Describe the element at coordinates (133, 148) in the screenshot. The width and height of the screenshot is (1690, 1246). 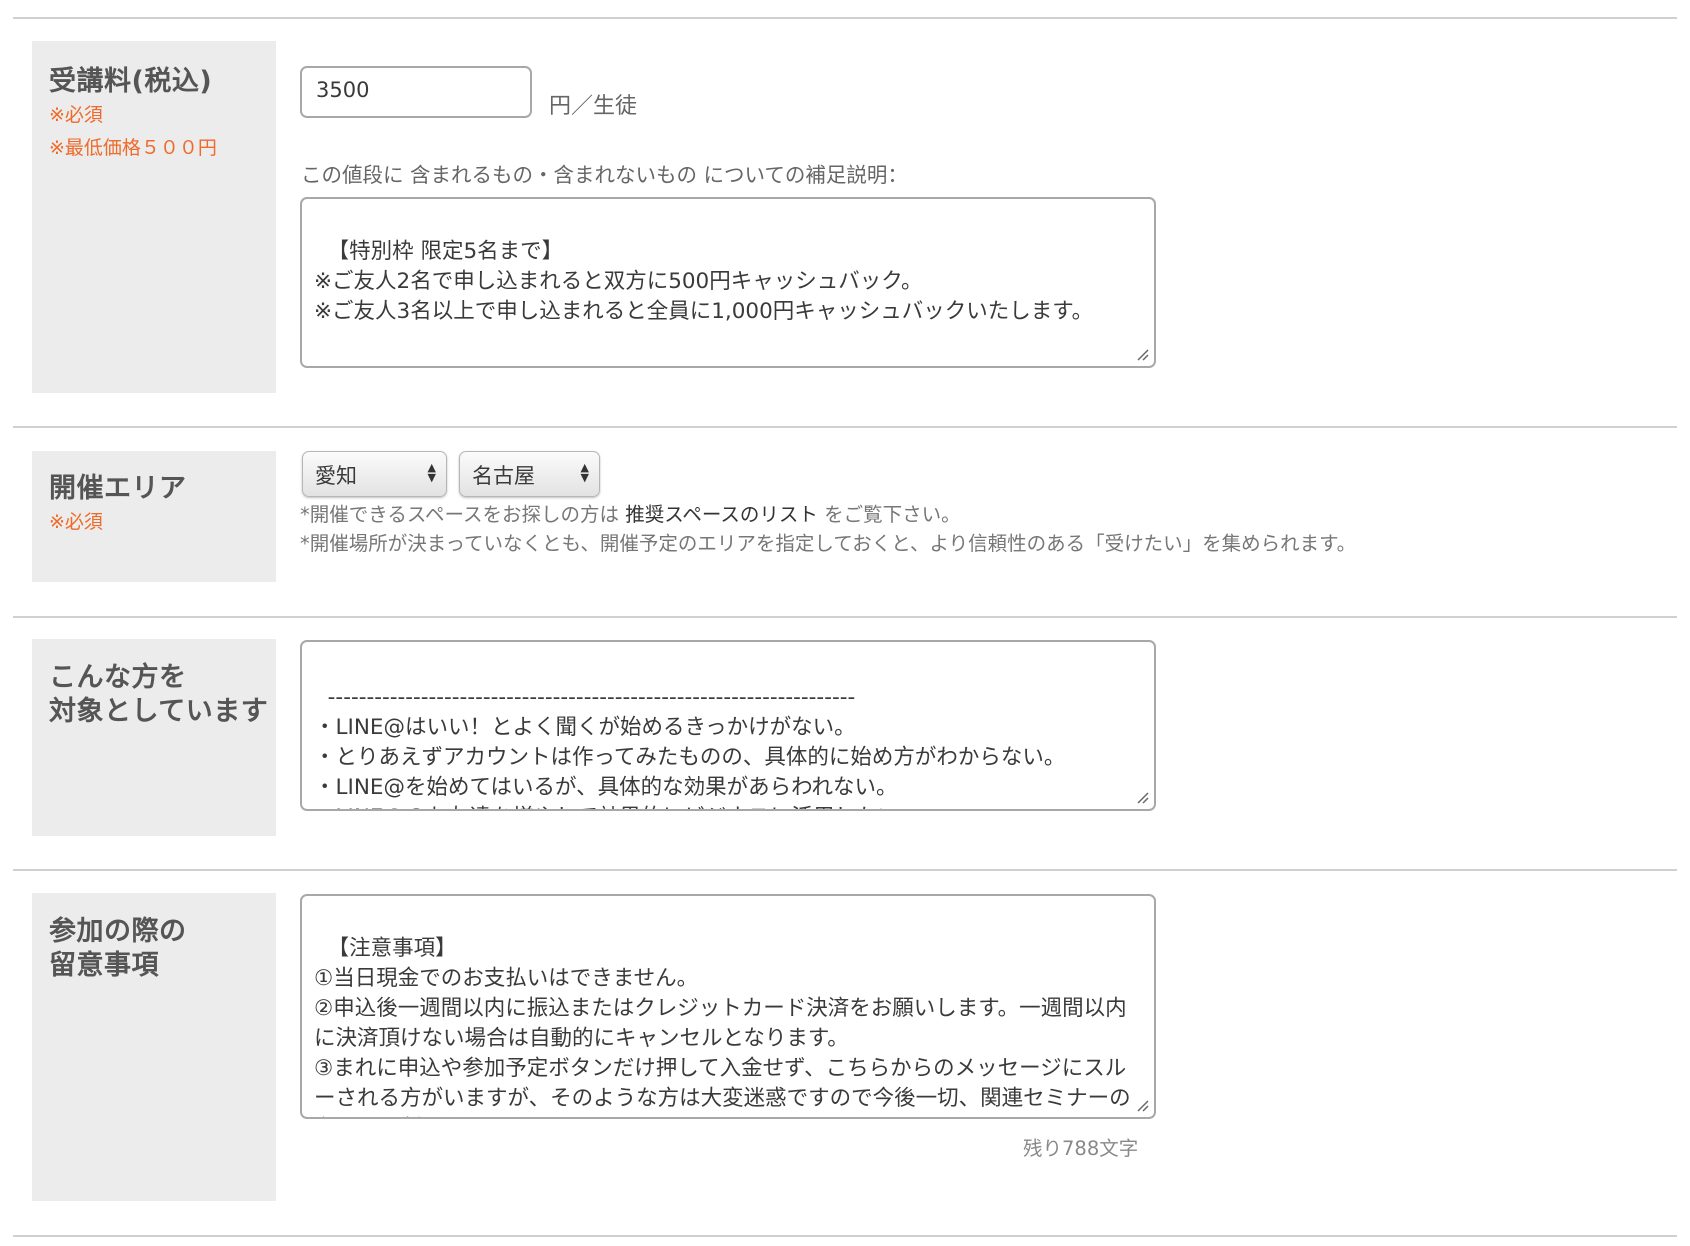
I see `fee-min-price: ※最低価格５００円` at that location.